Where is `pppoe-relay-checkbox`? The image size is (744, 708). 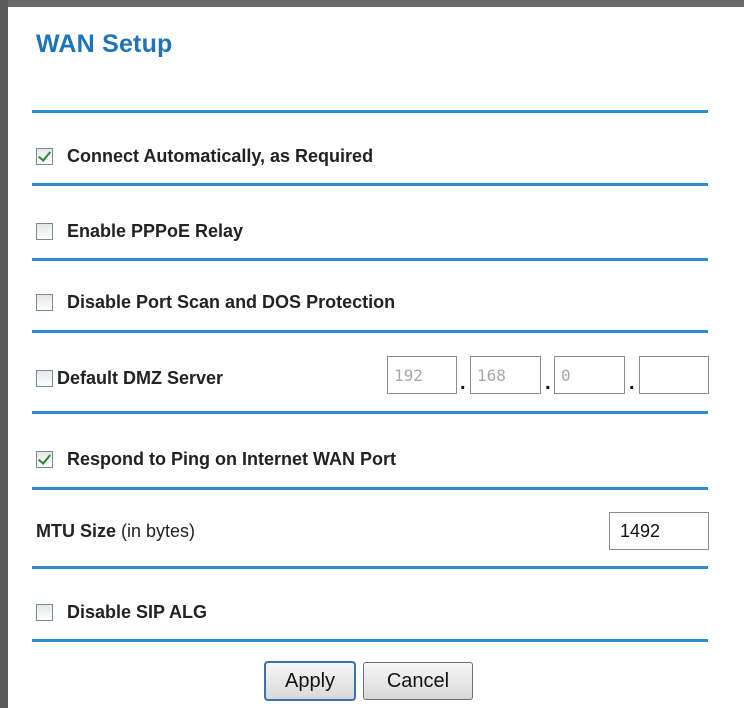
pppoe-relay-checkbox is located at coordinates (44, 231).